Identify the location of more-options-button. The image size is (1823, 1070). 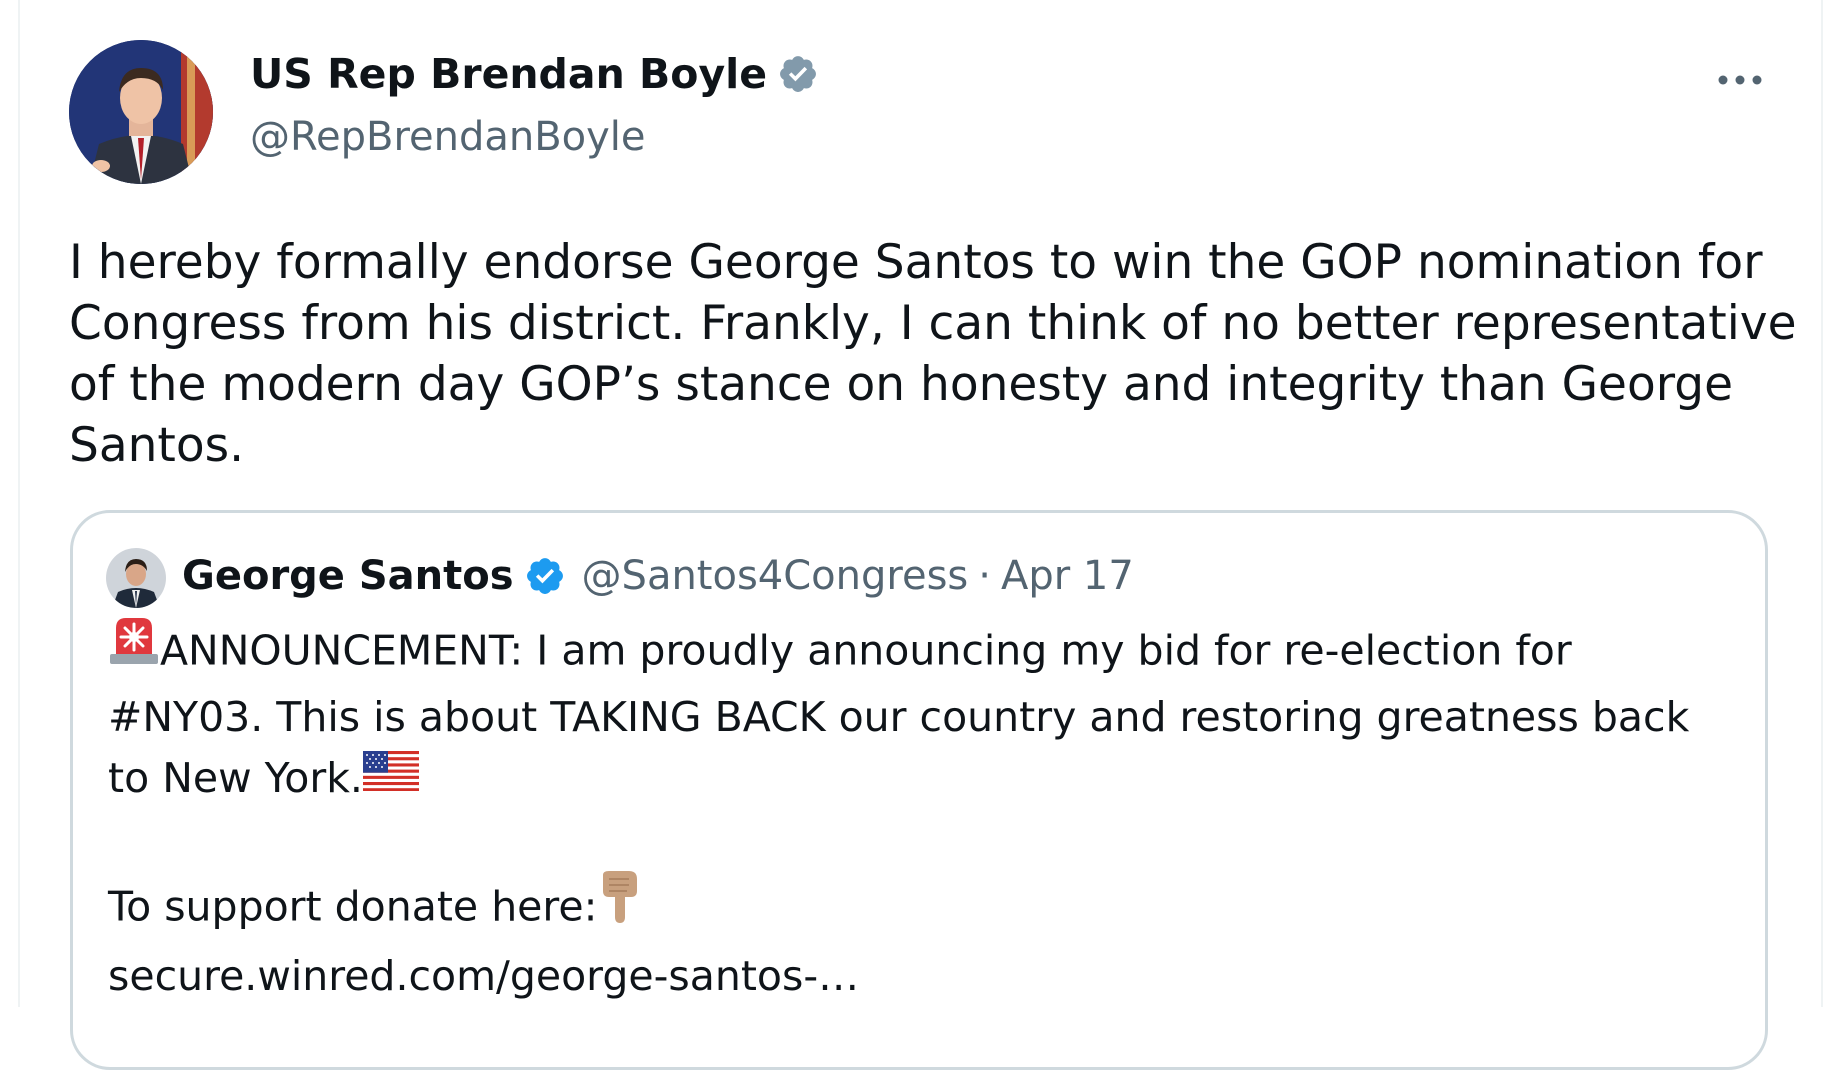
(1740, 80).